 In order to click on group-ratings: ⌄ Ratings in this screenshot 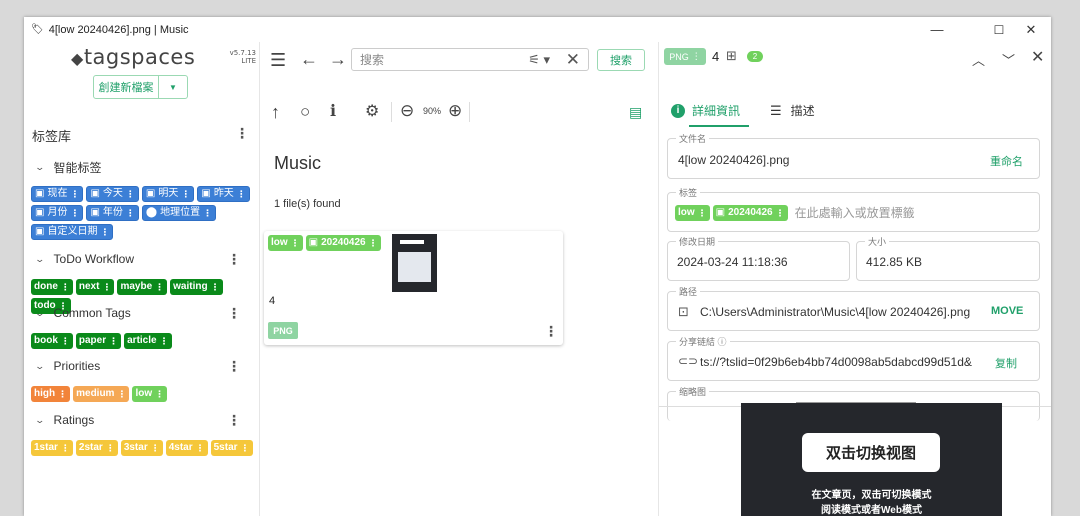, I will do `click(64, 420)`.